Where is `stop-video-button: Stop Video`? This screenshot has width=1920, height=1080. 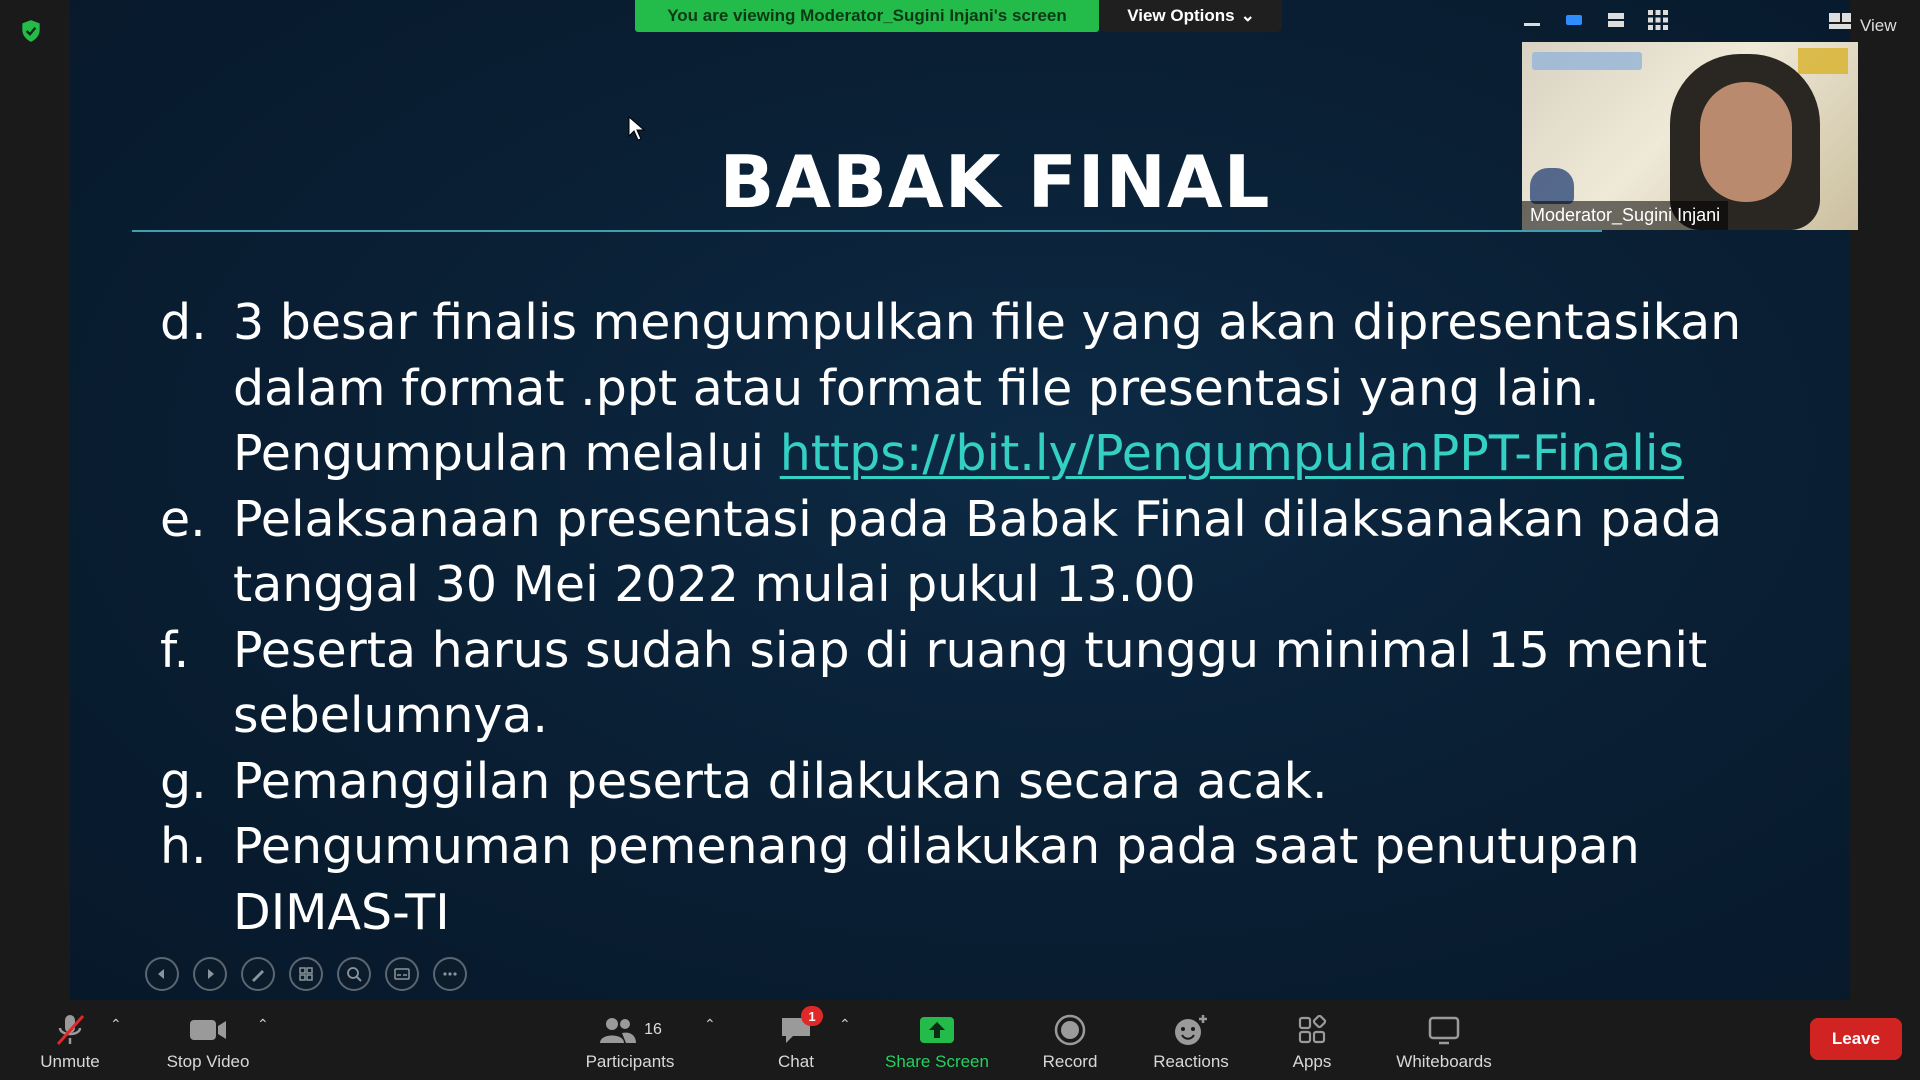
stop-video-button: Stop Video is located at coordinates (208, 1040).